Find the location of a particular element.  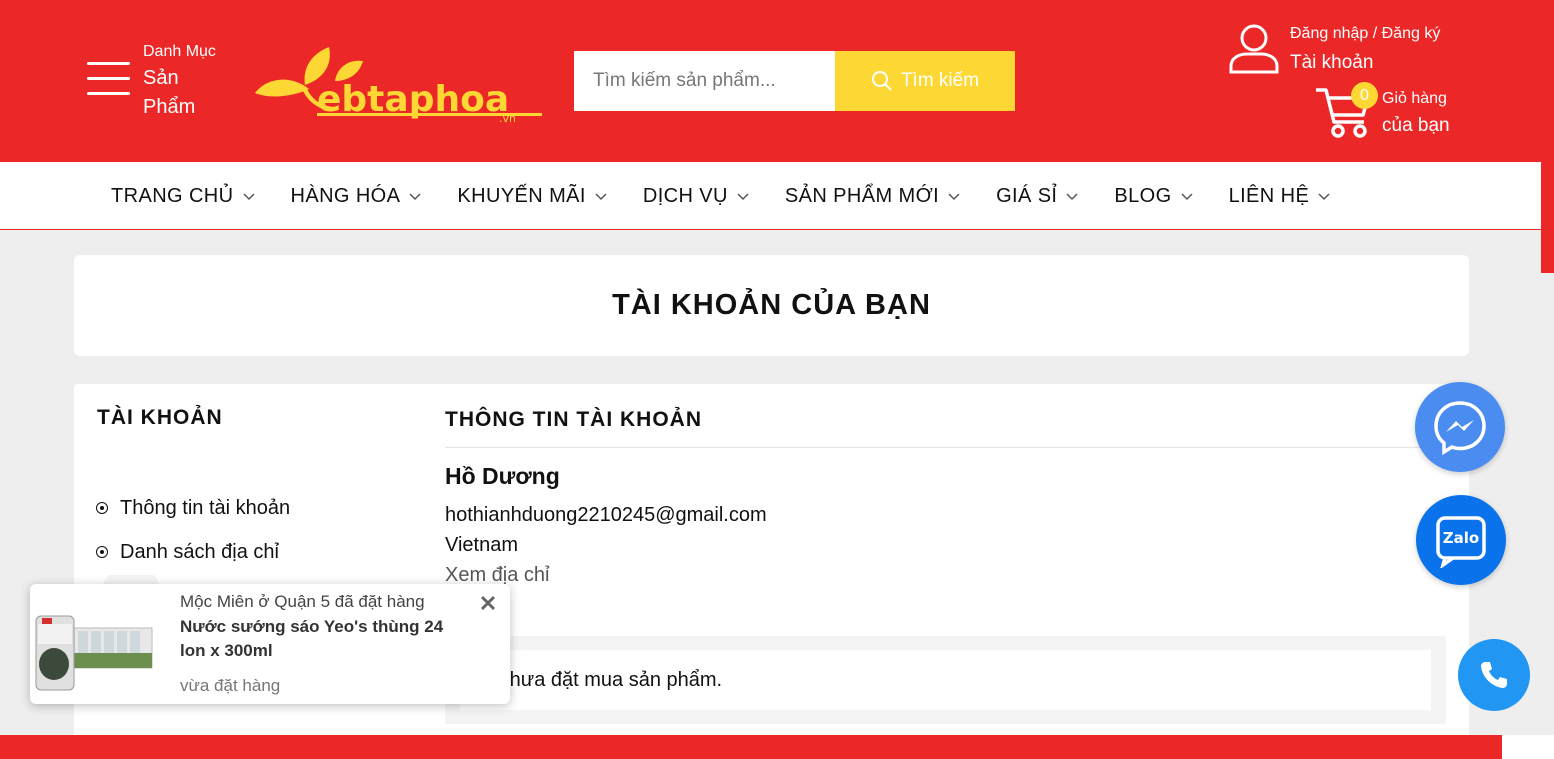

cart-link: 0 Giỏ hàng của bạn is located at coordinates (1382, 111).